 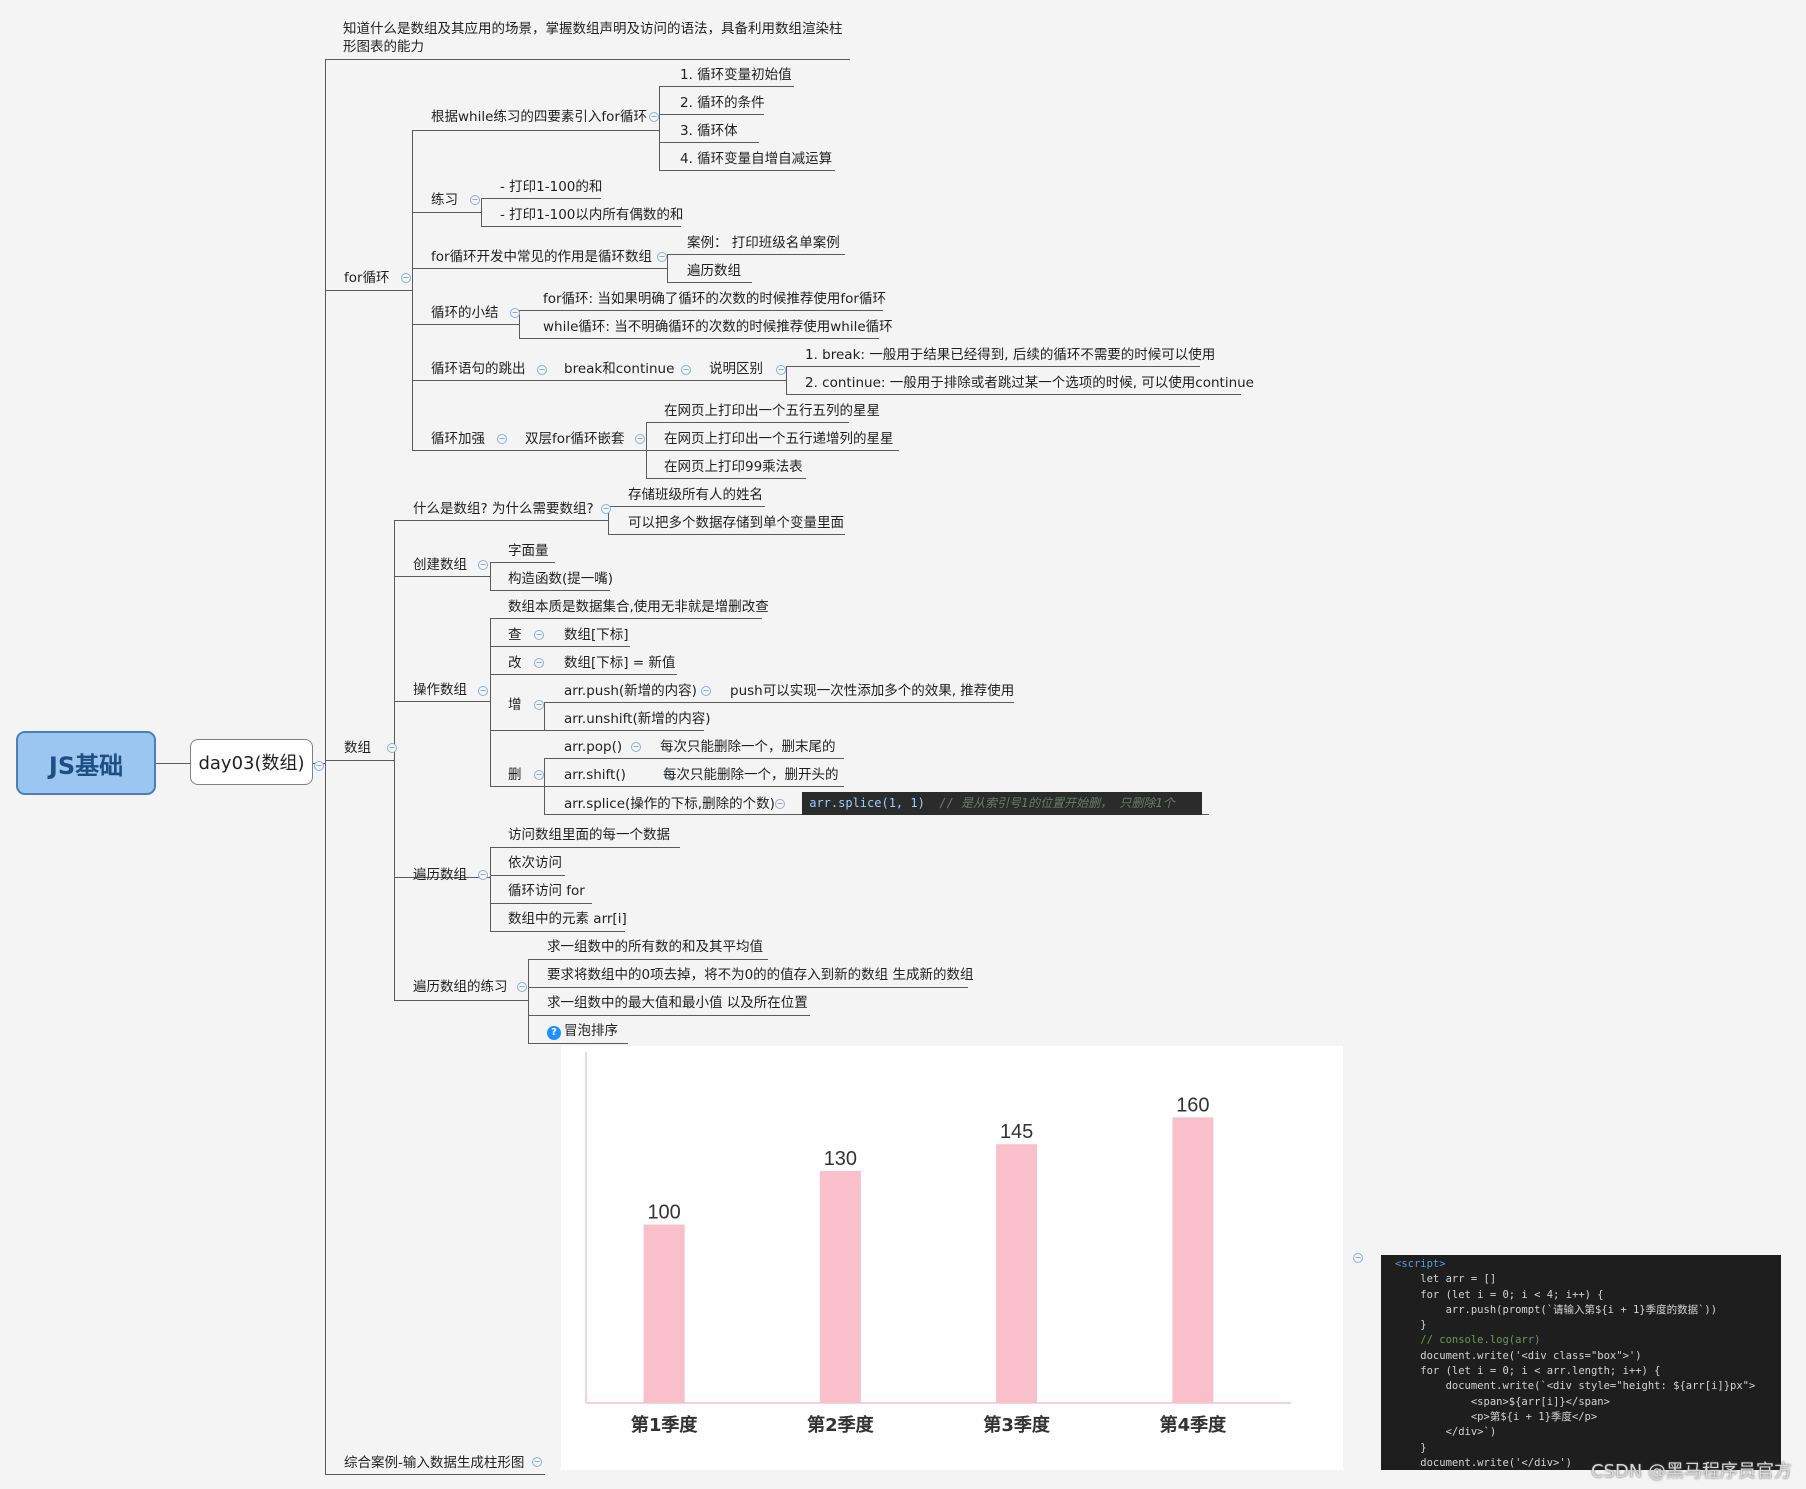 I want to click on x-tick-label: 第1季度, so click(x=665, y=1425).